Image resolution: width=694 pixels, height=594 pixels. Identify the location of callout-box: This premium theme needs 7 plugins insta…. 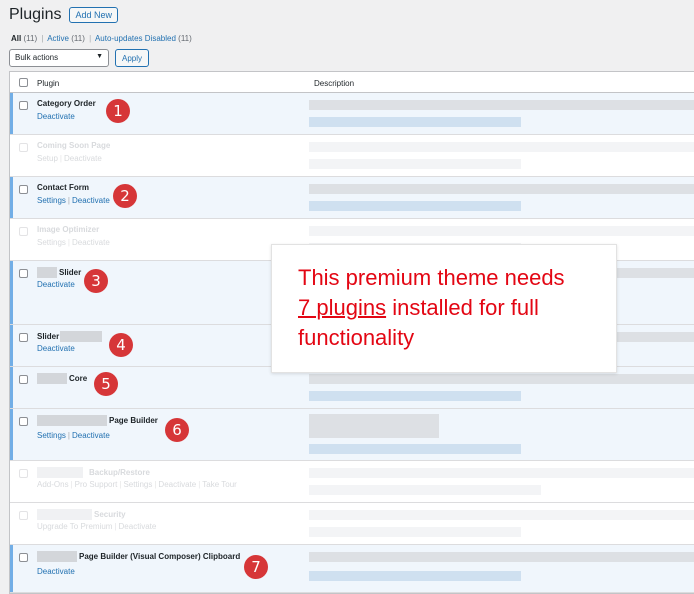
(444, 308).